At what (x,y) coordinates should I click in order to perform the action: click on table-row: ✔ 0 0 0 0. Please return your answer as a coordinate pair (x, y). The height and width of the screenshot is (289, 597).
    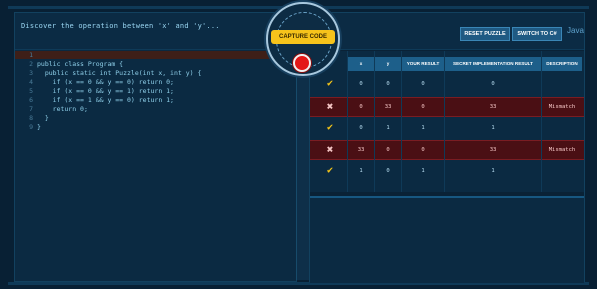
    Looking at the image, I should click on (447, 84).